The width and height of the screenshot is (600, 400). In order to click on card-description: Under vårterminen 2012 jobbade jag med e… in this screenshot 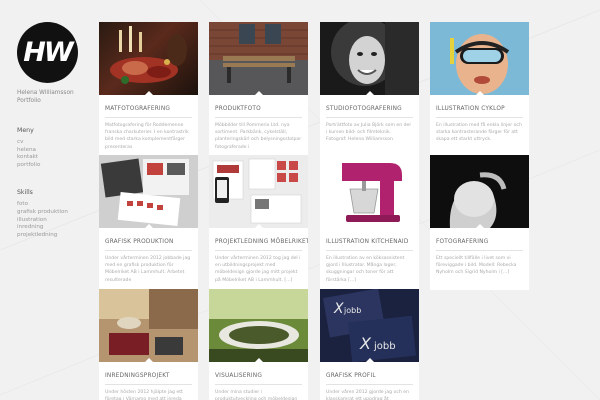, I will do `click(148, 269)`.